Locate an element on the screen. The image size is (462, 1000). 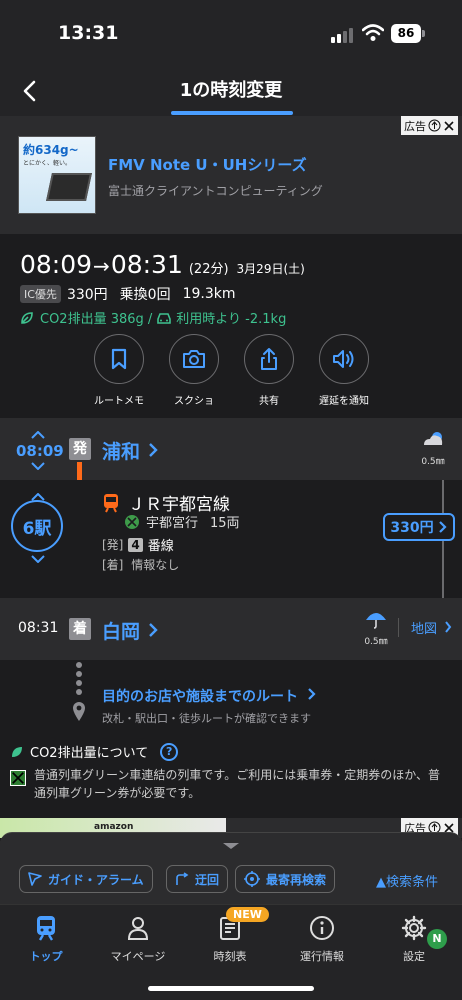
battery-tip is located at coordinates (423, 33).